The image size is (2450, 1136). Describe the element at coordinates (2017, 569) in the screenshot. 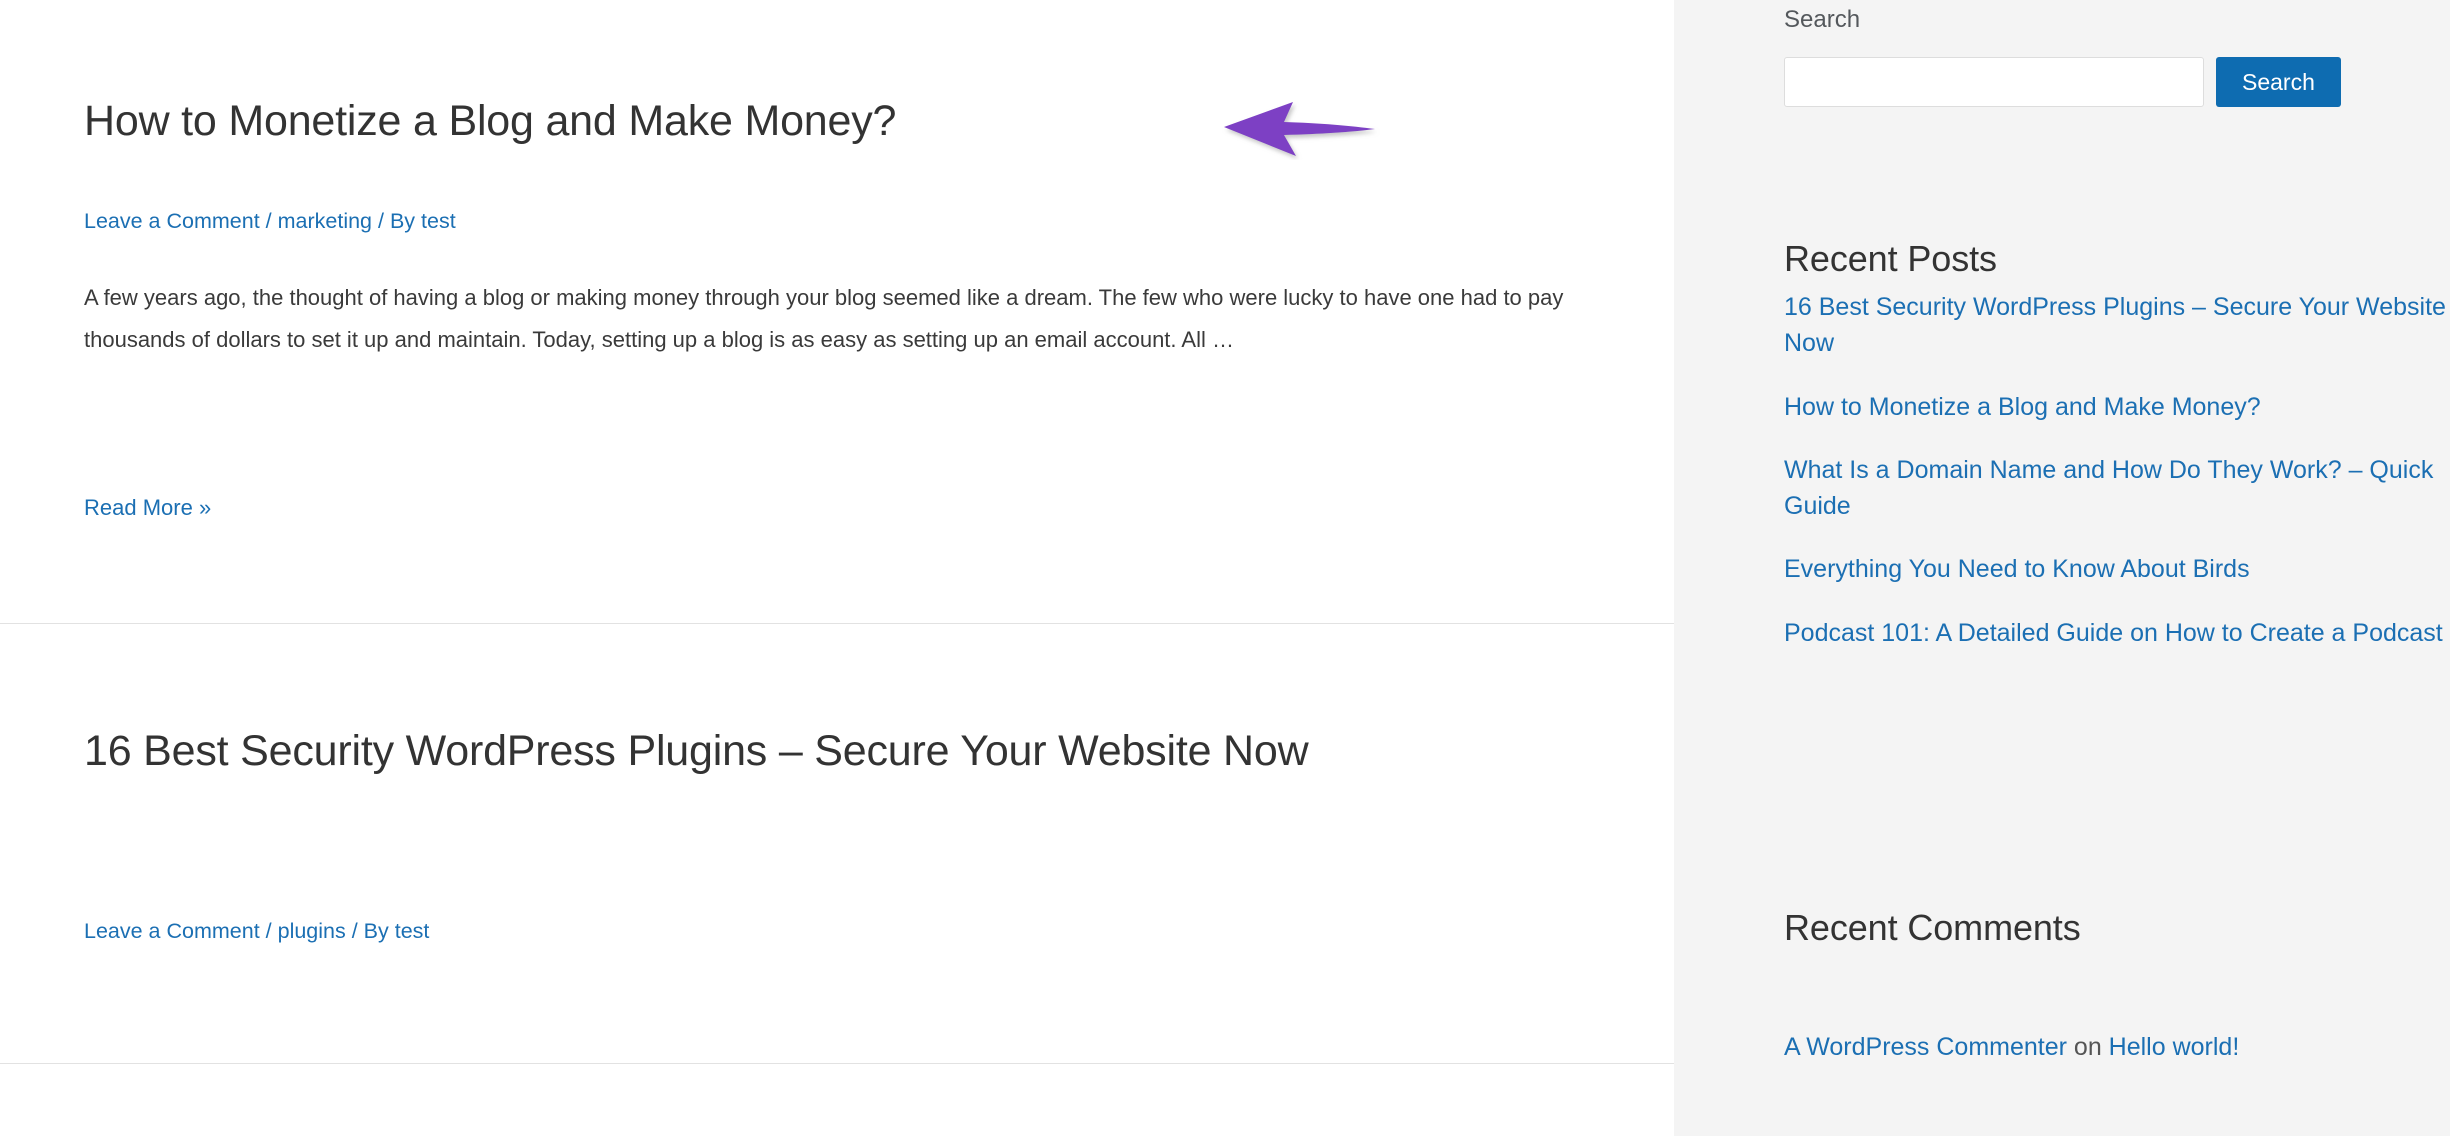

I see `recent-post-link: Everything You Need to Know About Birds` at that location.